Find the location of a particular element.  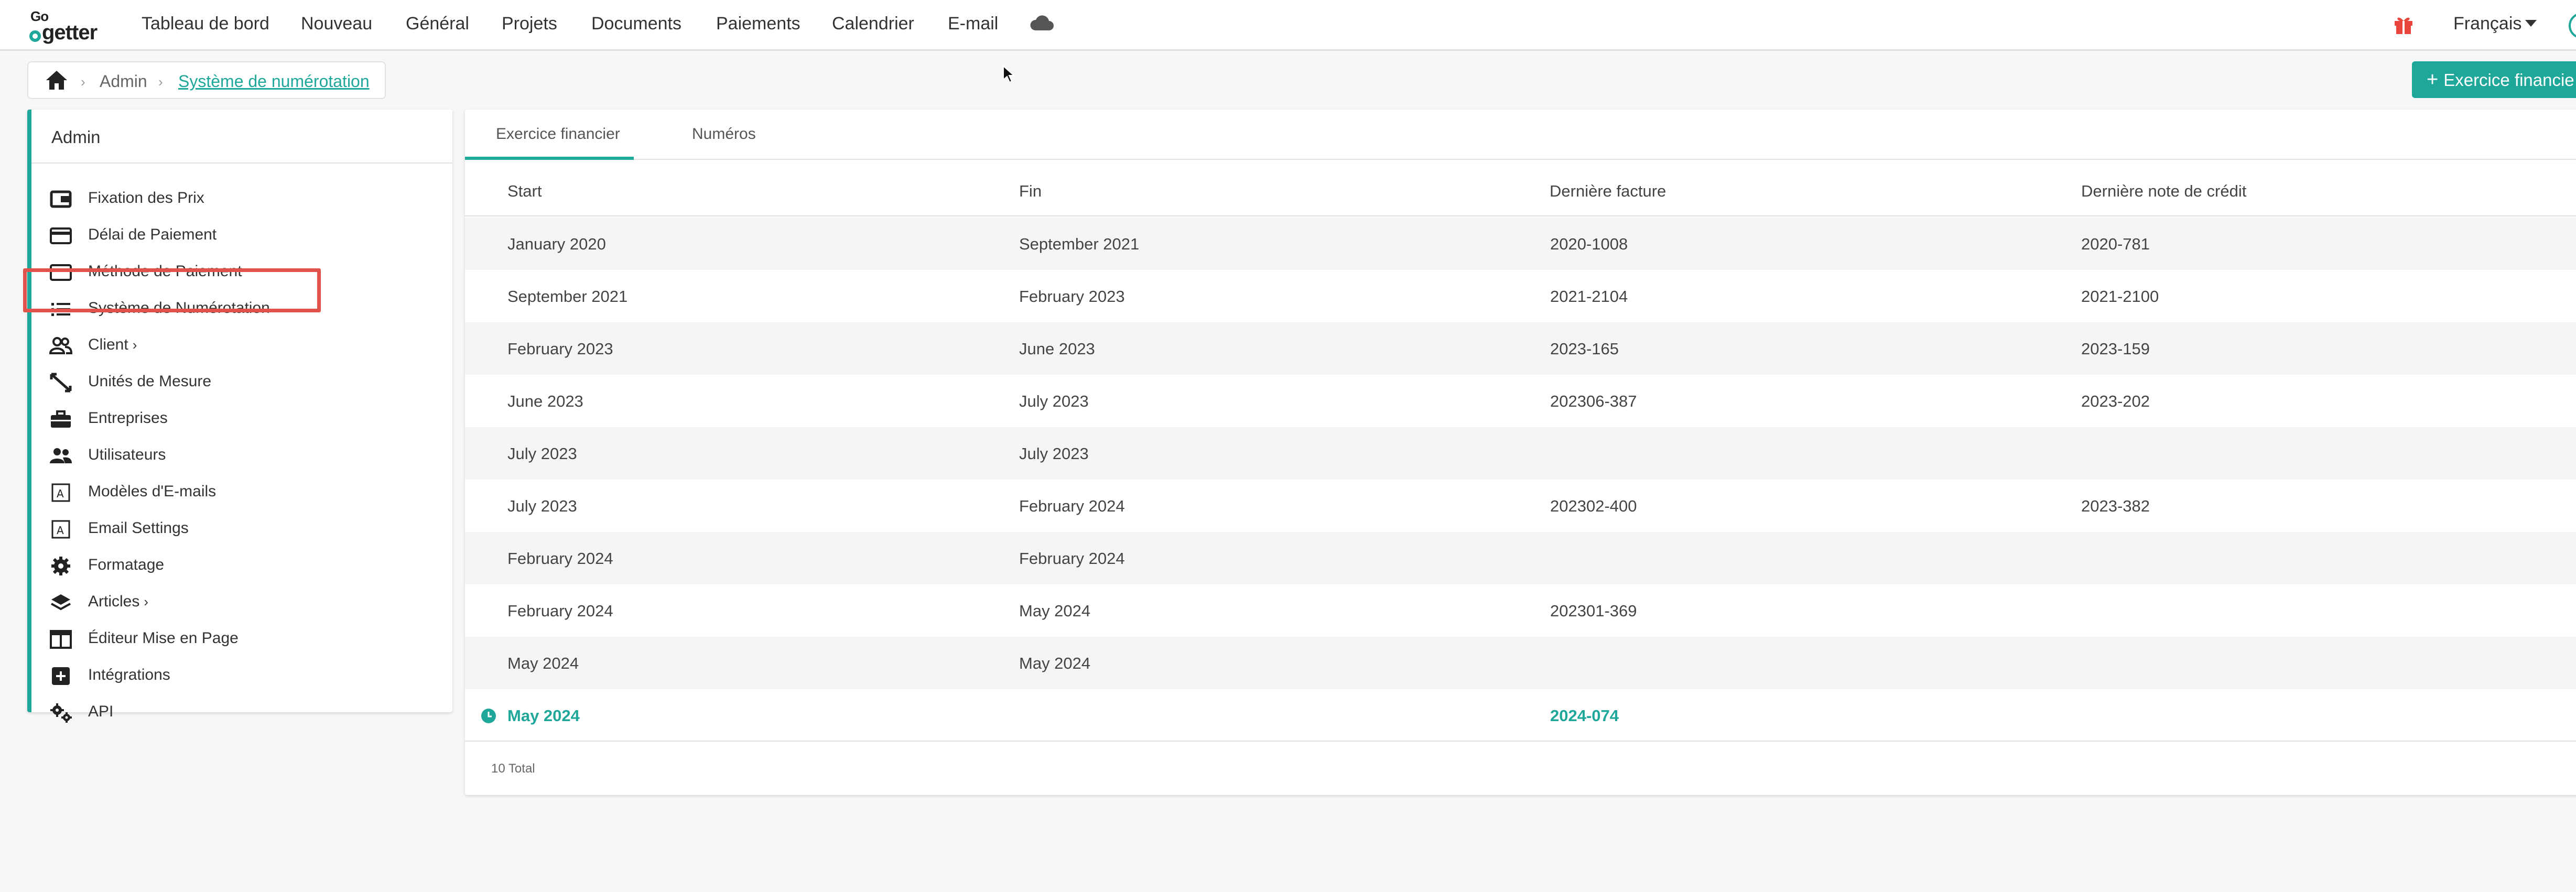

sidebar-item-label: Intégrations is located at coordinates (129, 674).